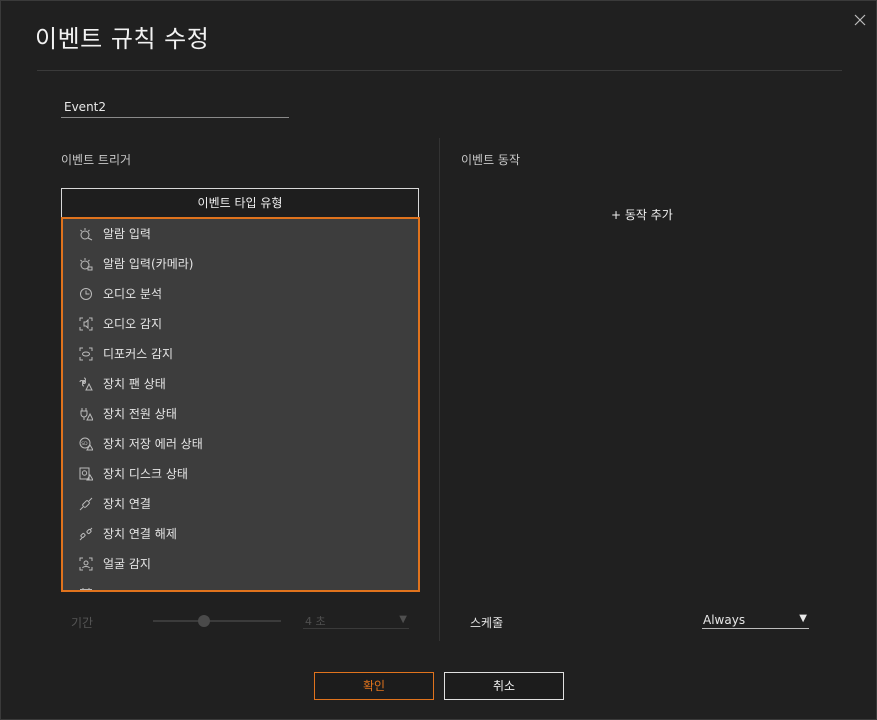 This screenshot has height=720, width=877. Describe the element at coordinates (755, 621) in the screenshot. I see `schedule-select: Always ▼` at that location.